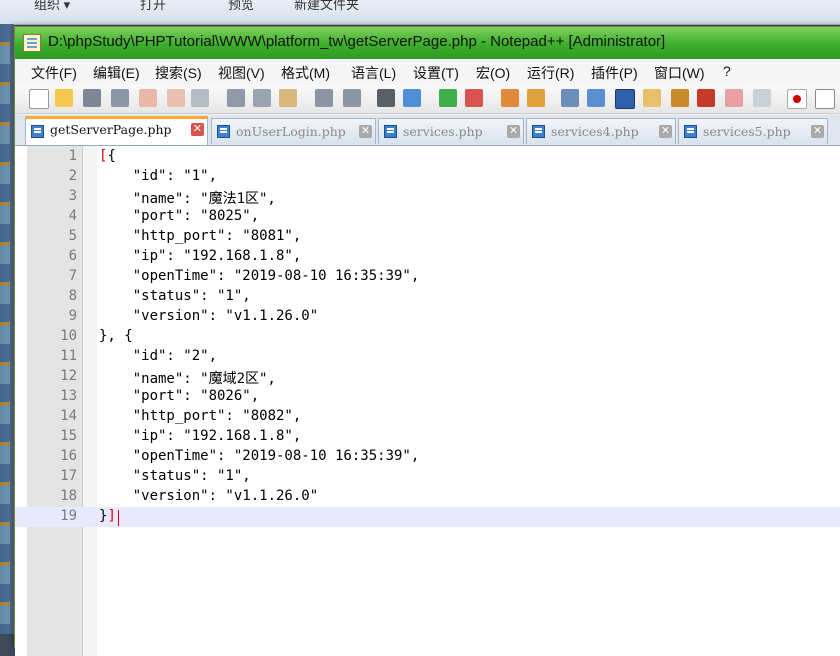 This screenshot has height=656, width=840. I want to click on code-text: "version": "v1.1.26.0", so click(209, 496).